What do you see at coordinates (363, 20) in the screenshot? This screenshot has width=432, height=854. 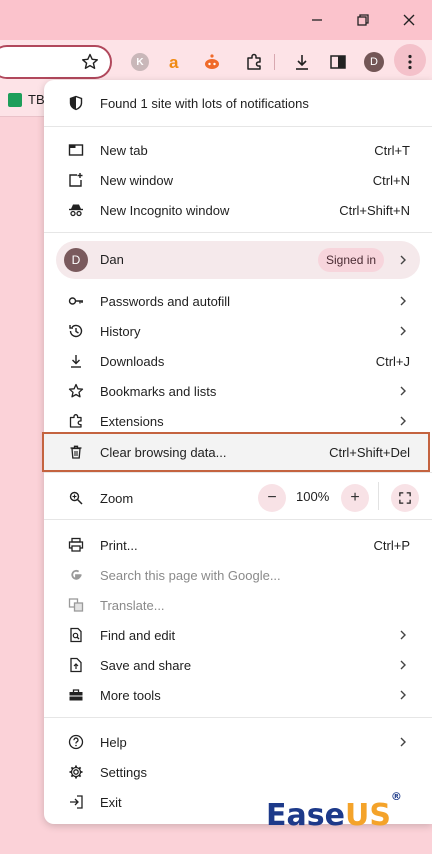 I see `restore-icon` at bounding box center [363, 20].